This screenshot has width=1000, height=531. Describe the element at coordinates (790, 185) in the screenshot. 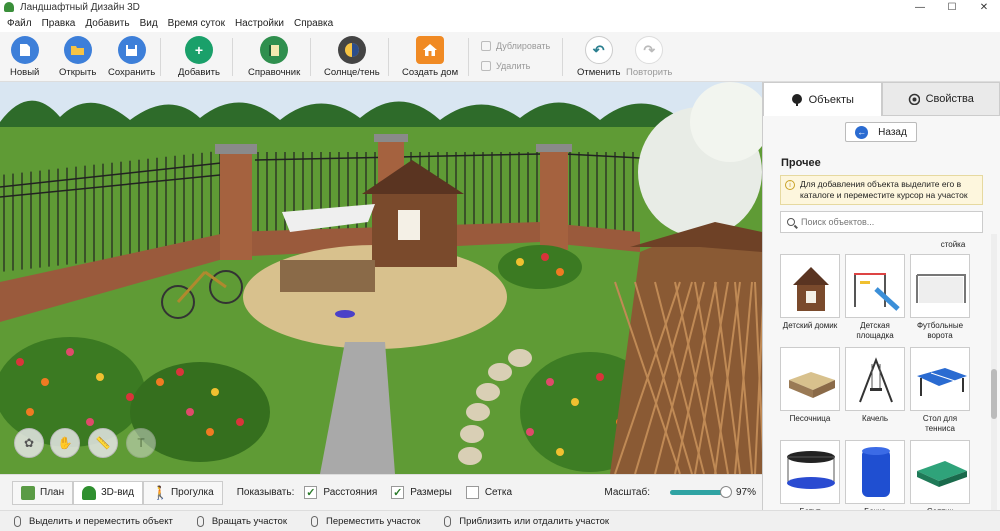

I see `info-icon: i` at that location.